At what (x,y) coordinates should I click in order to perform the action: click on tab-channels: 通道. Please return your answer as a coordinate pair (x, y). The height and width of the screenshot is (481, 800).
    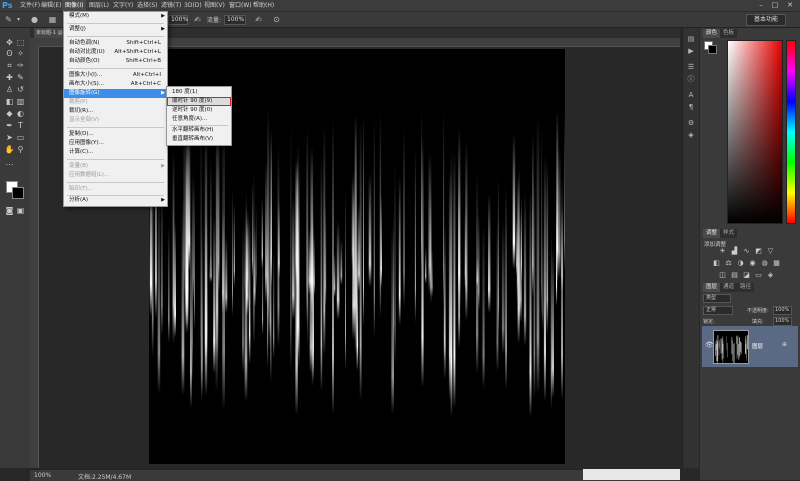
    Looking at the image, I should click on (728, 287).